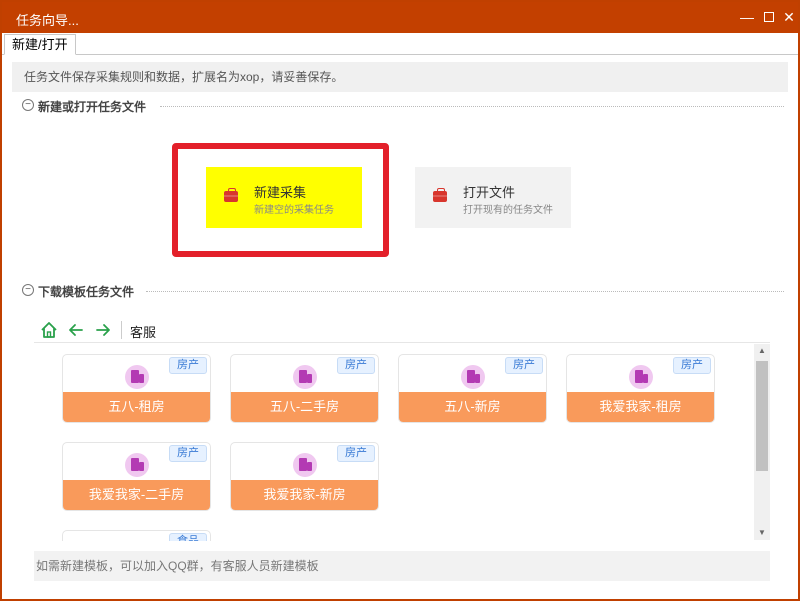  I want to click on section-templates-header: − 下载模板任务文件, so click(403, 291).